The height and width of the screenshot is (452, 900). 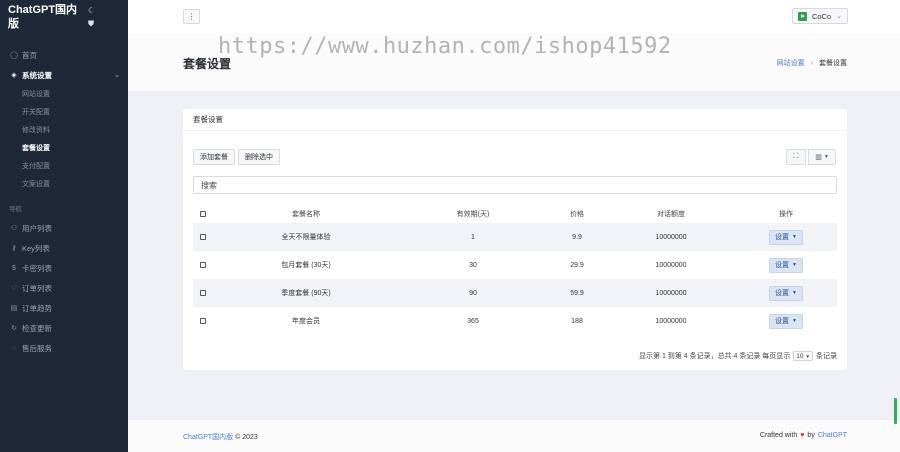 What do you see at coordinates (786, 214) in the screenshot?
I see `column-header: 操作` at bounding box center [786, 214].